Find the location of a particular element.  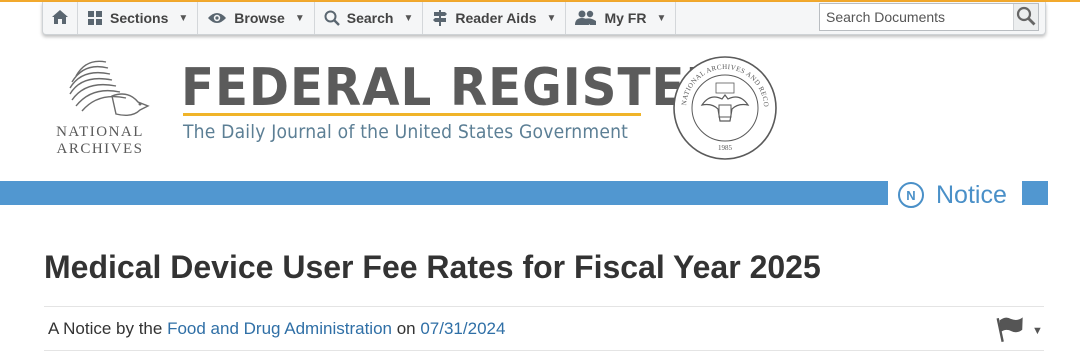

home-icon is located at coordinates (60, 18).